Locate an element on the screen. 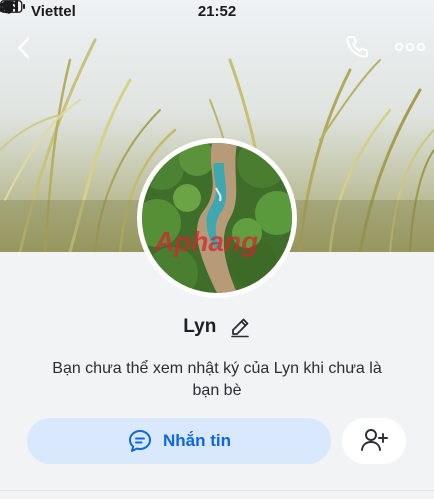  send-message-label: Nhắn tin is located at coordinates (197, 440).